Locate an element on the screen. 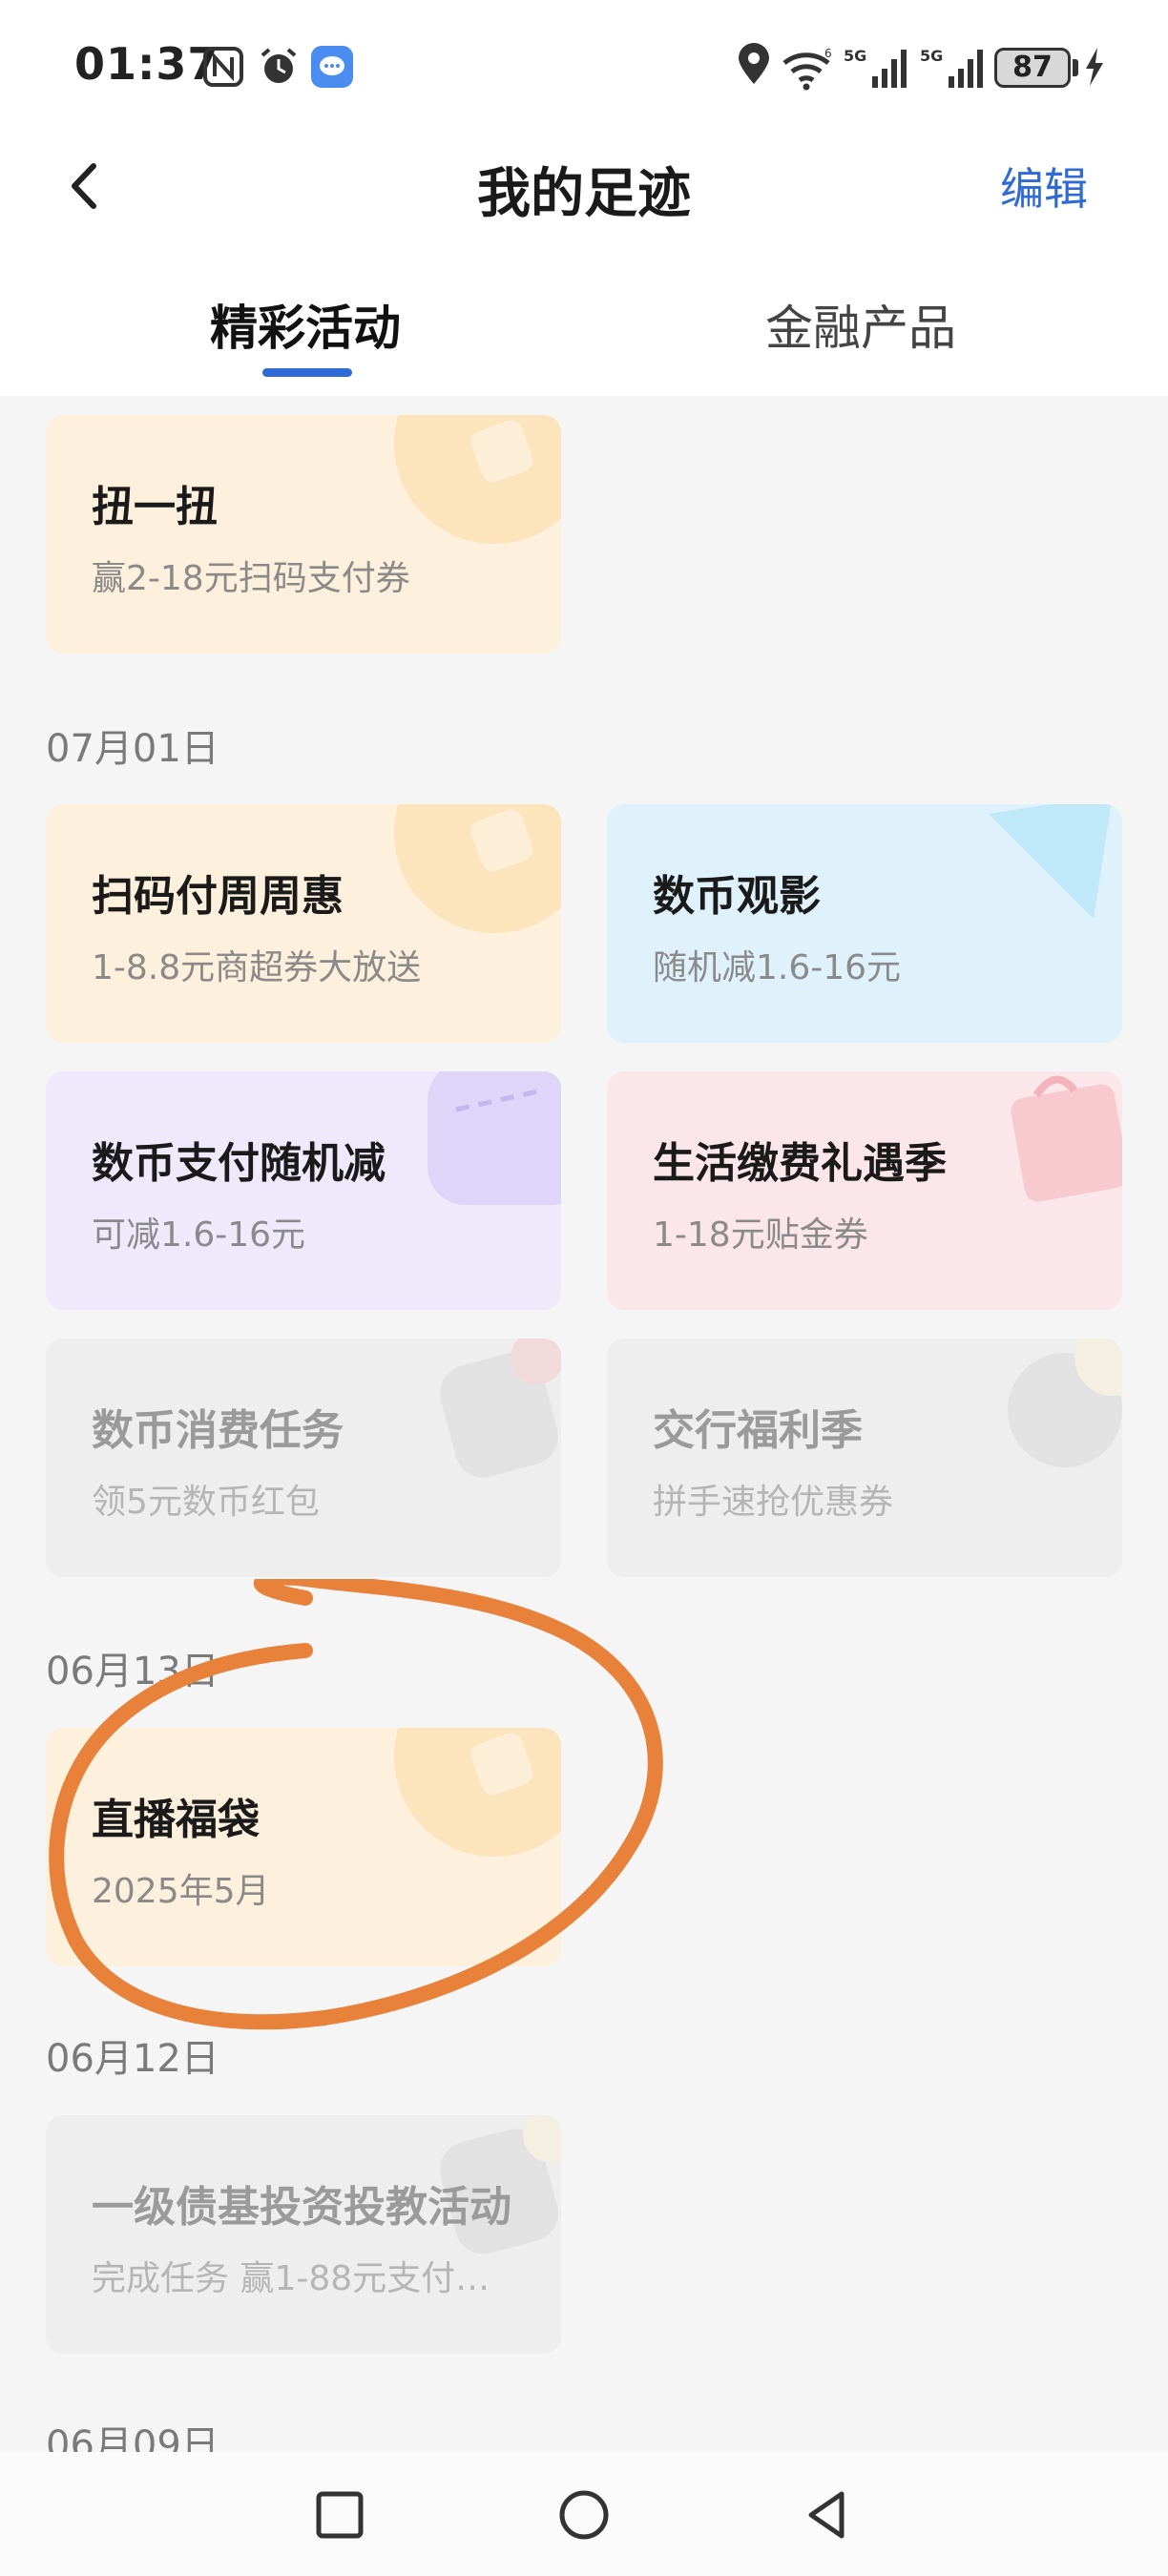 Image resolution: width=1168 pixels, height=2576 pixels. date-label: 06月09日 is located at coordinates (132, 2437).